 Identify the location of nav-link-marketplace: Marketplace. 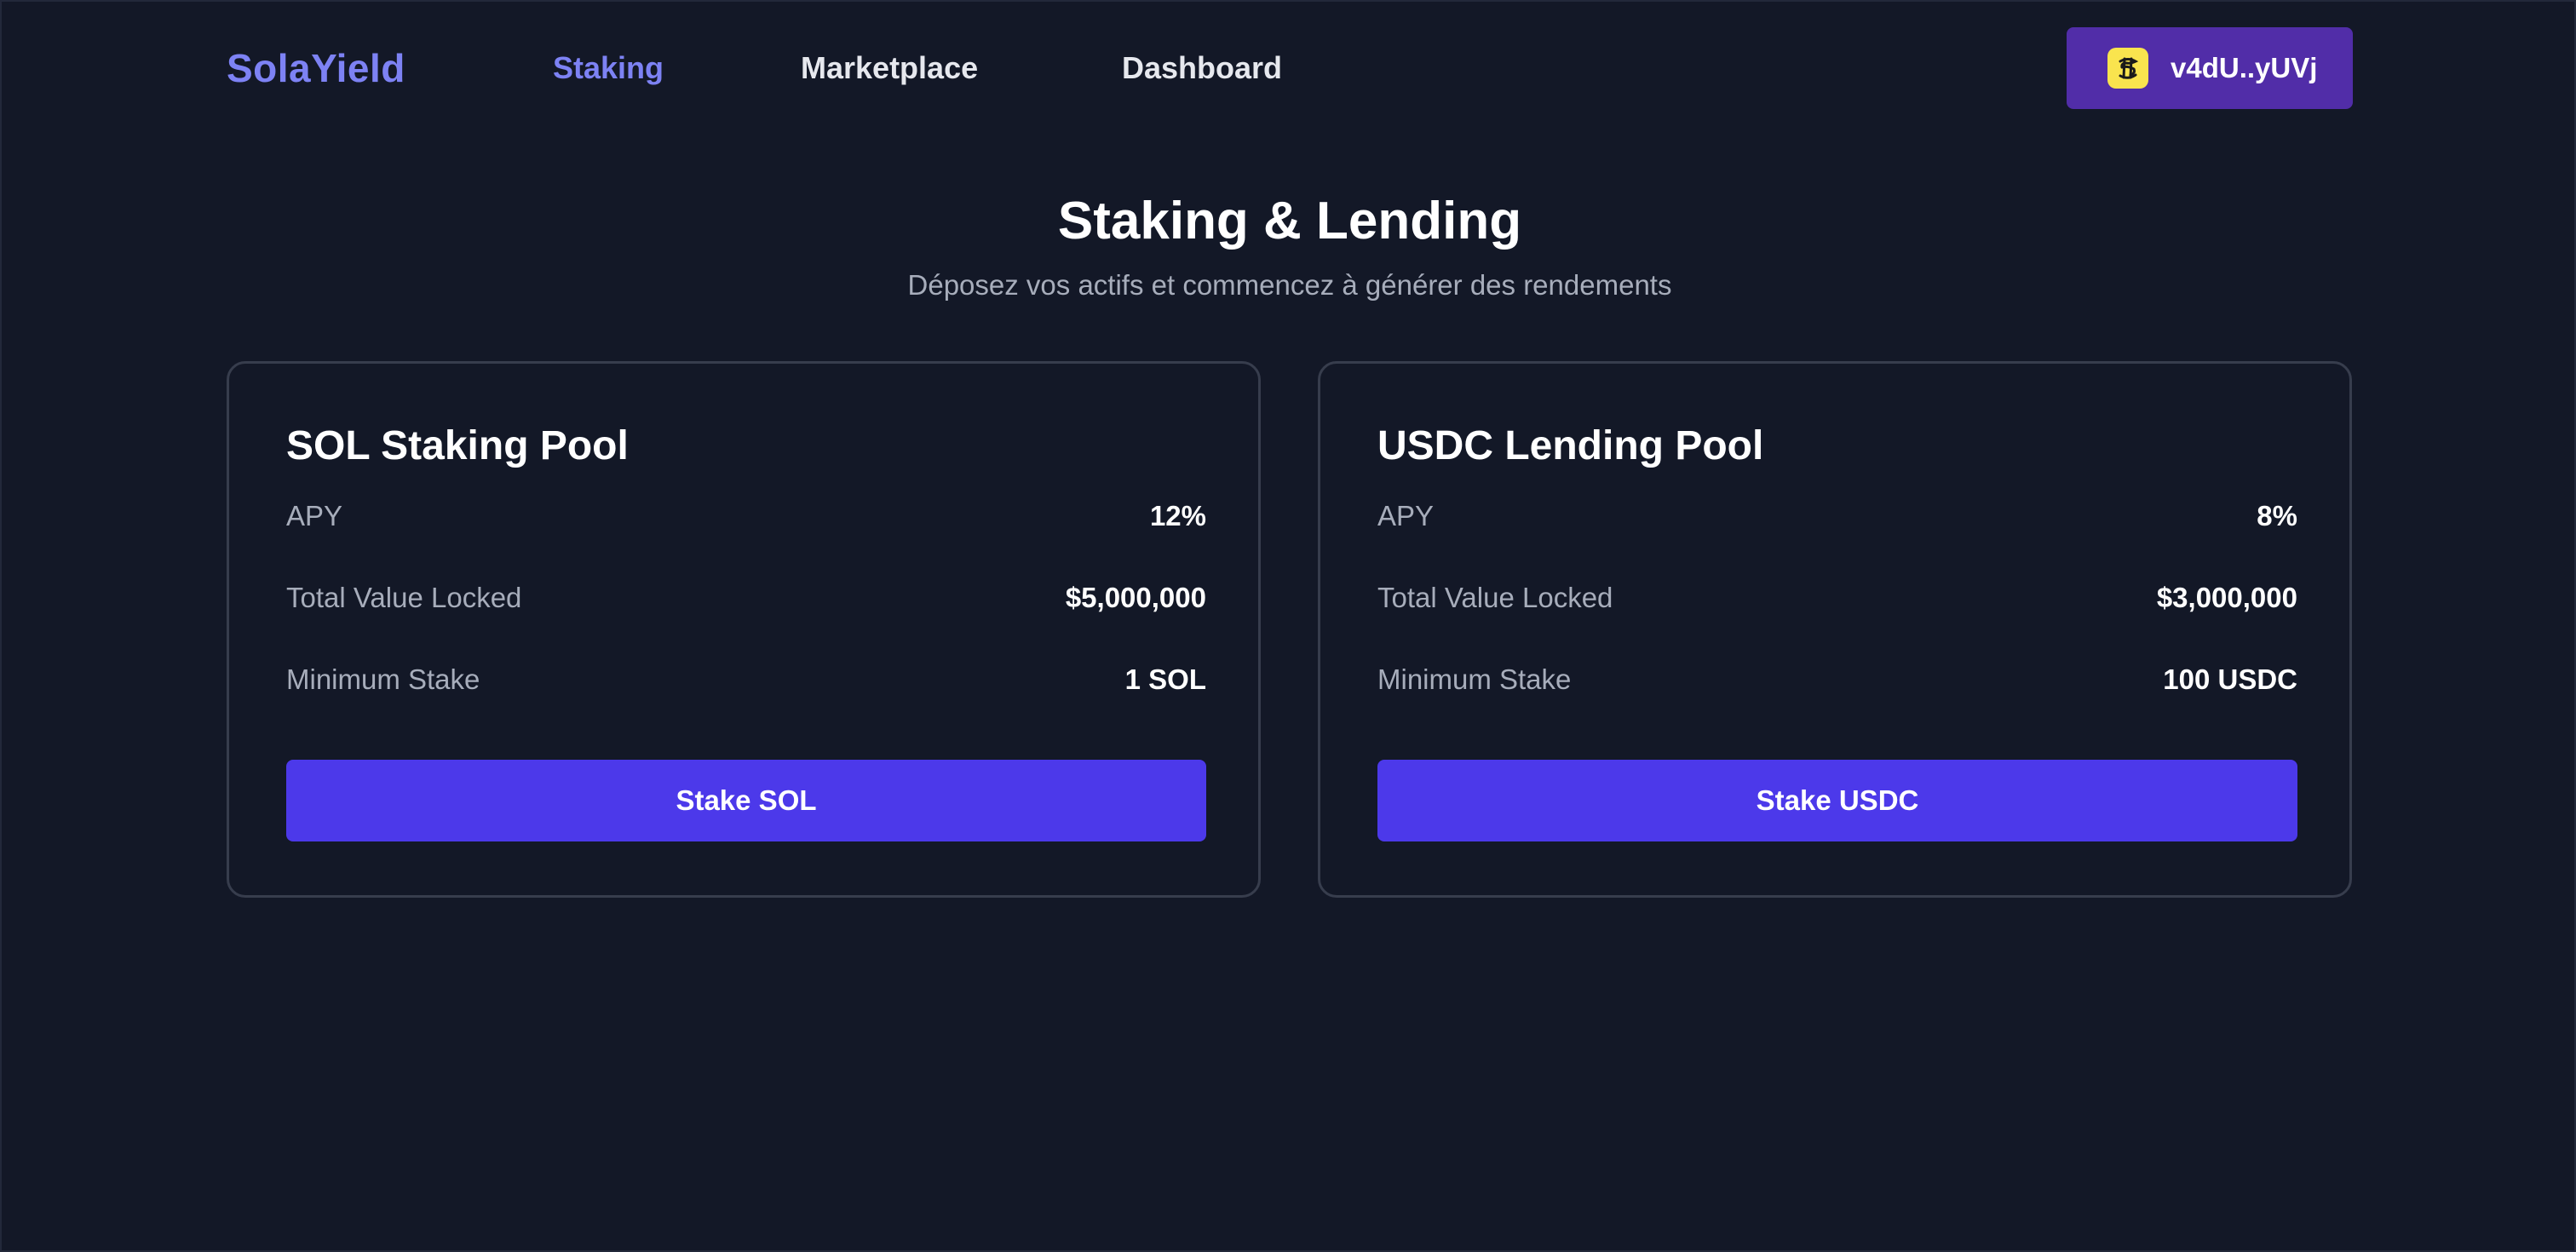
(890, 68).